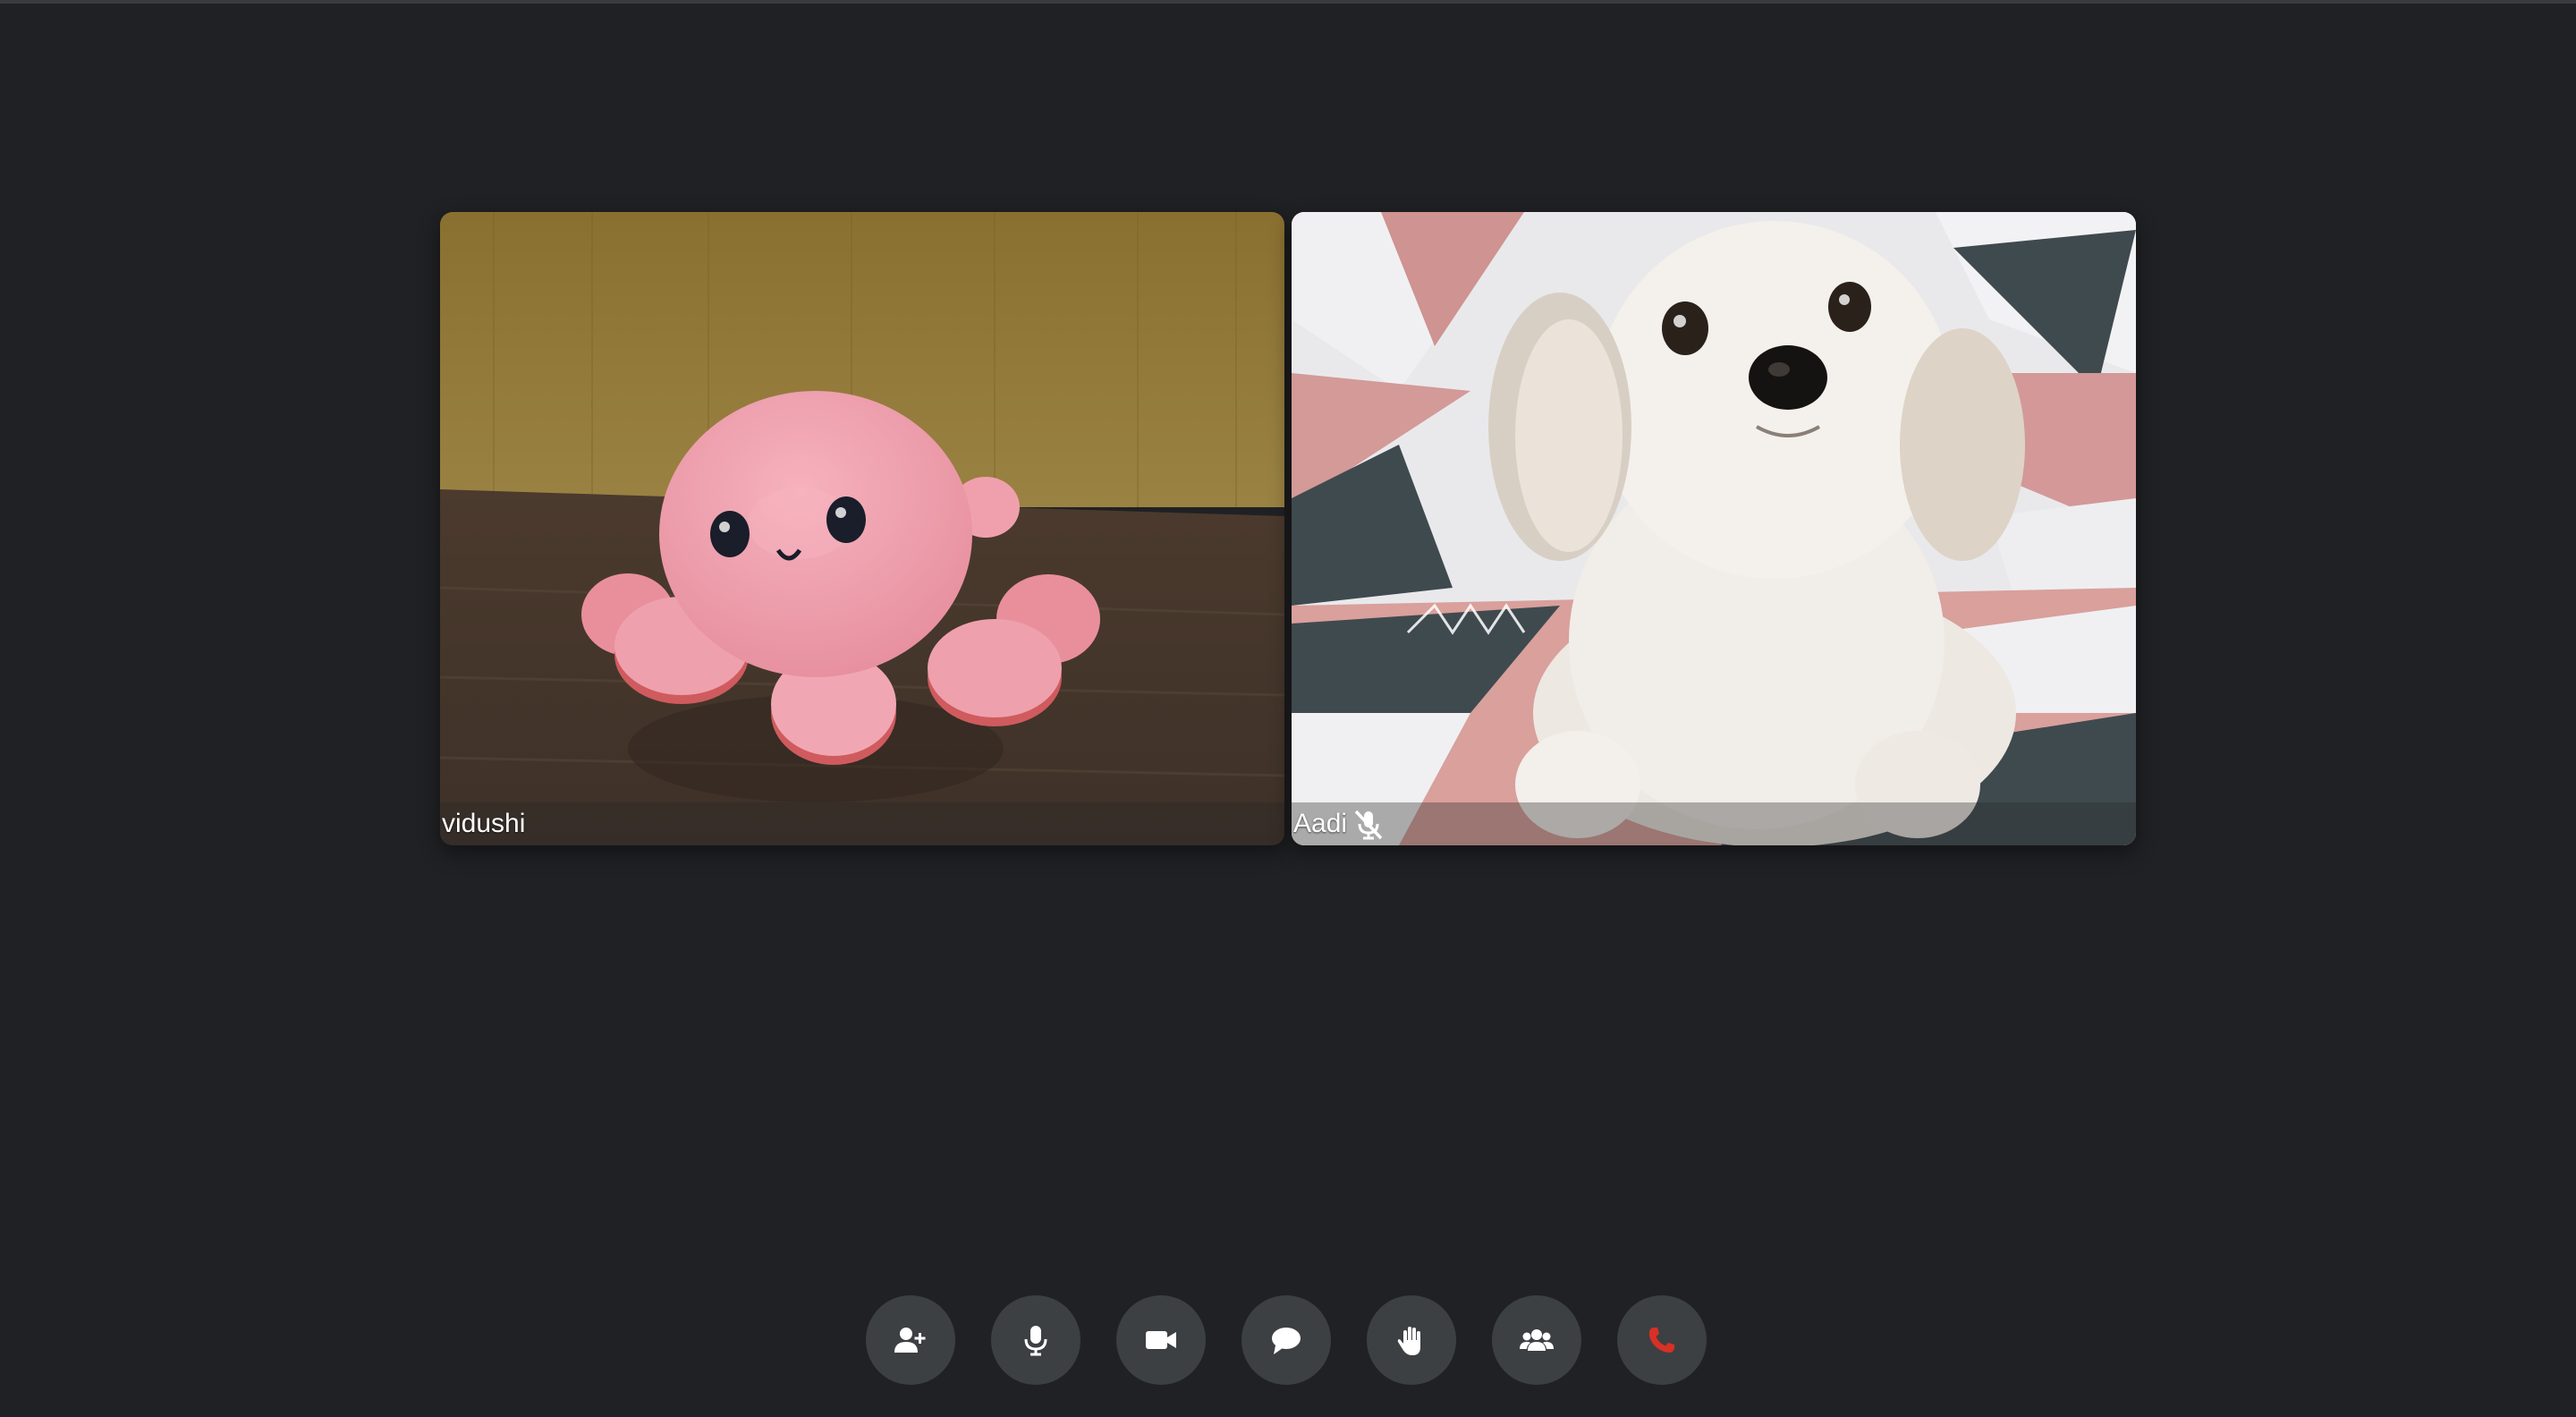 The height and width of the screenshot is (1417, 2576). What do you see at coordinates (1368, 824) in the screenshot?
I see `mic-off-icon` at bounding box center [1368, 824].